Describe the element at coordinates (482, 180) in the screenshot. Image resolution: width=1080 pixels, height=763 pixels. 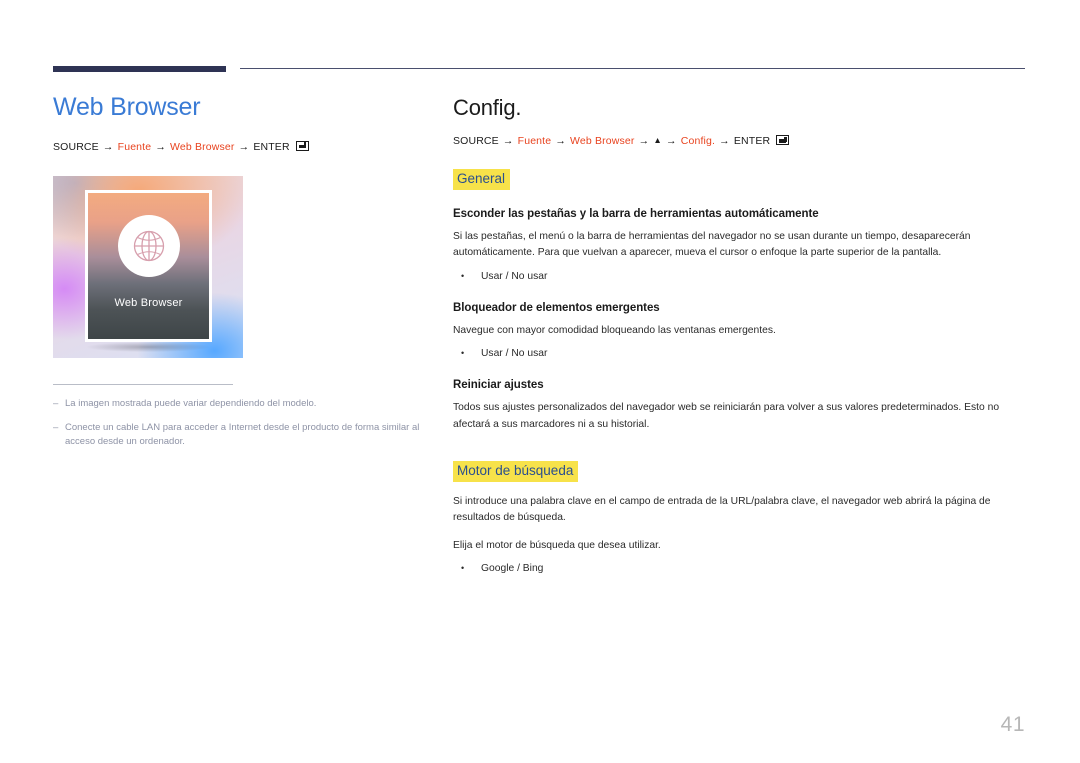
I see `section-tag-general: General` at that location.